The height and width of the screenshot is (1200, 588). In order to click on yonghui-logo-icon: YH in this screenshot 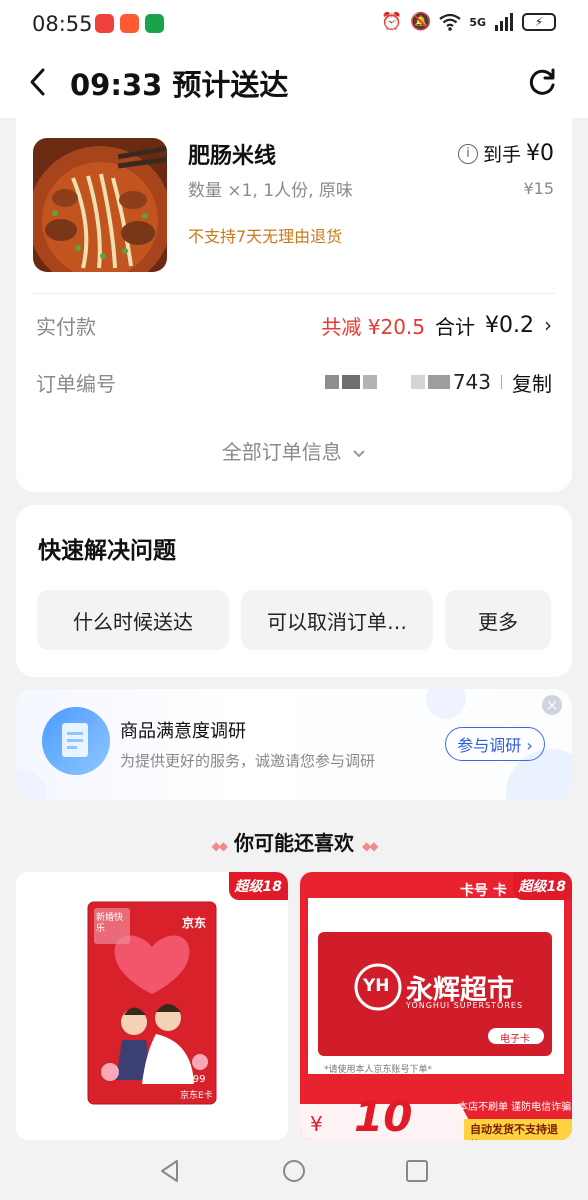, I will do `click(376, 986)`.